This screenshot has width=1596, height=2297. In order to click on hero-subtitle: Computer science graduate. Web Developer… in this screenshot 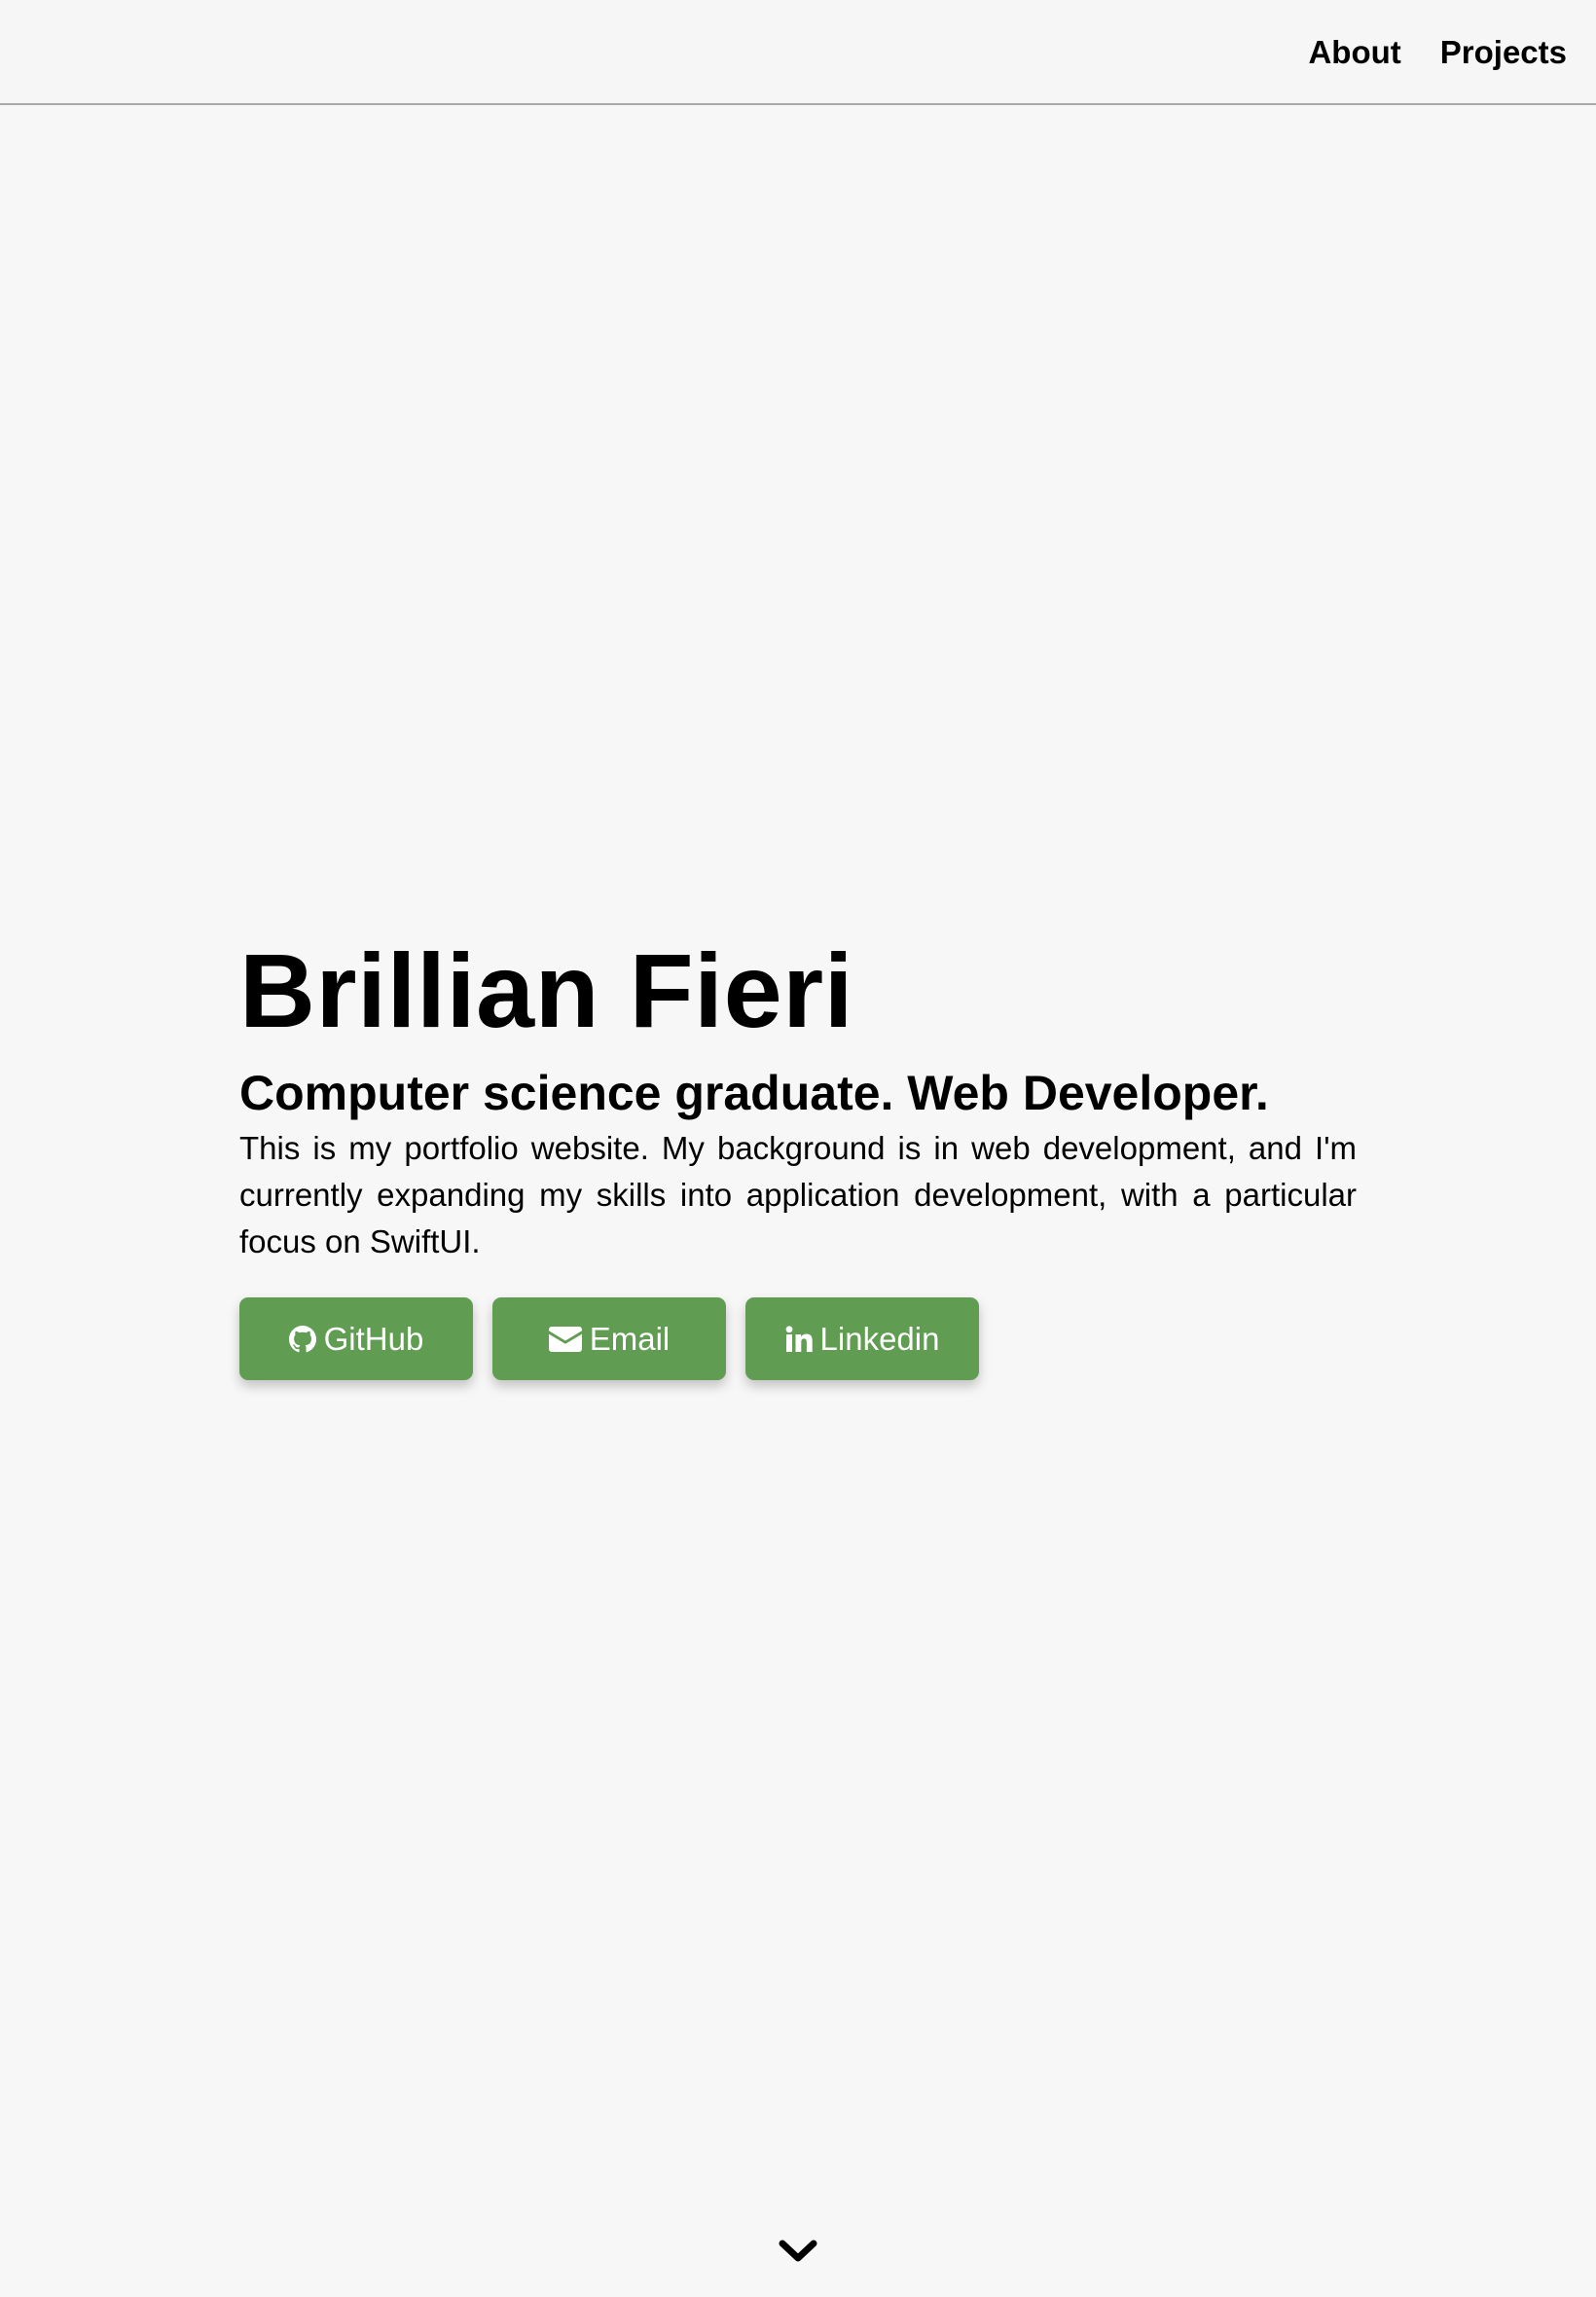, I will do `click(754, 1093)`.